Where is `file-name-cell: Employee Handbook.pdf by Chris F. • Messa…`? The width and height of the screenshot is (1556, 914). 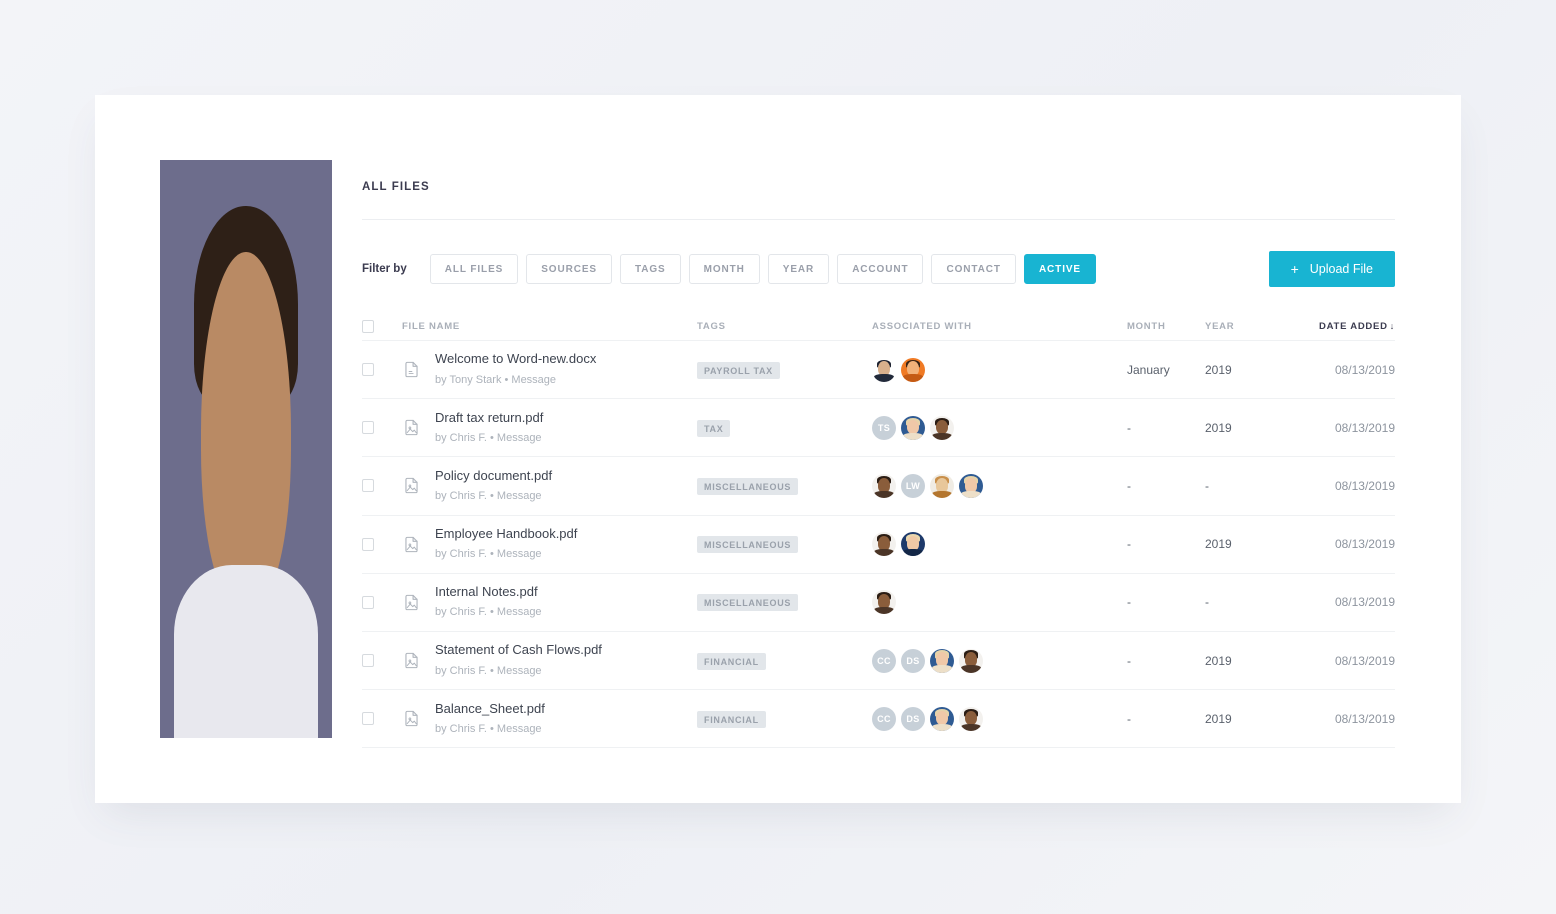 file-name-cell: Employee Handbook.pdf by Chris F. • Messa… is located at coordinates (549, 544).